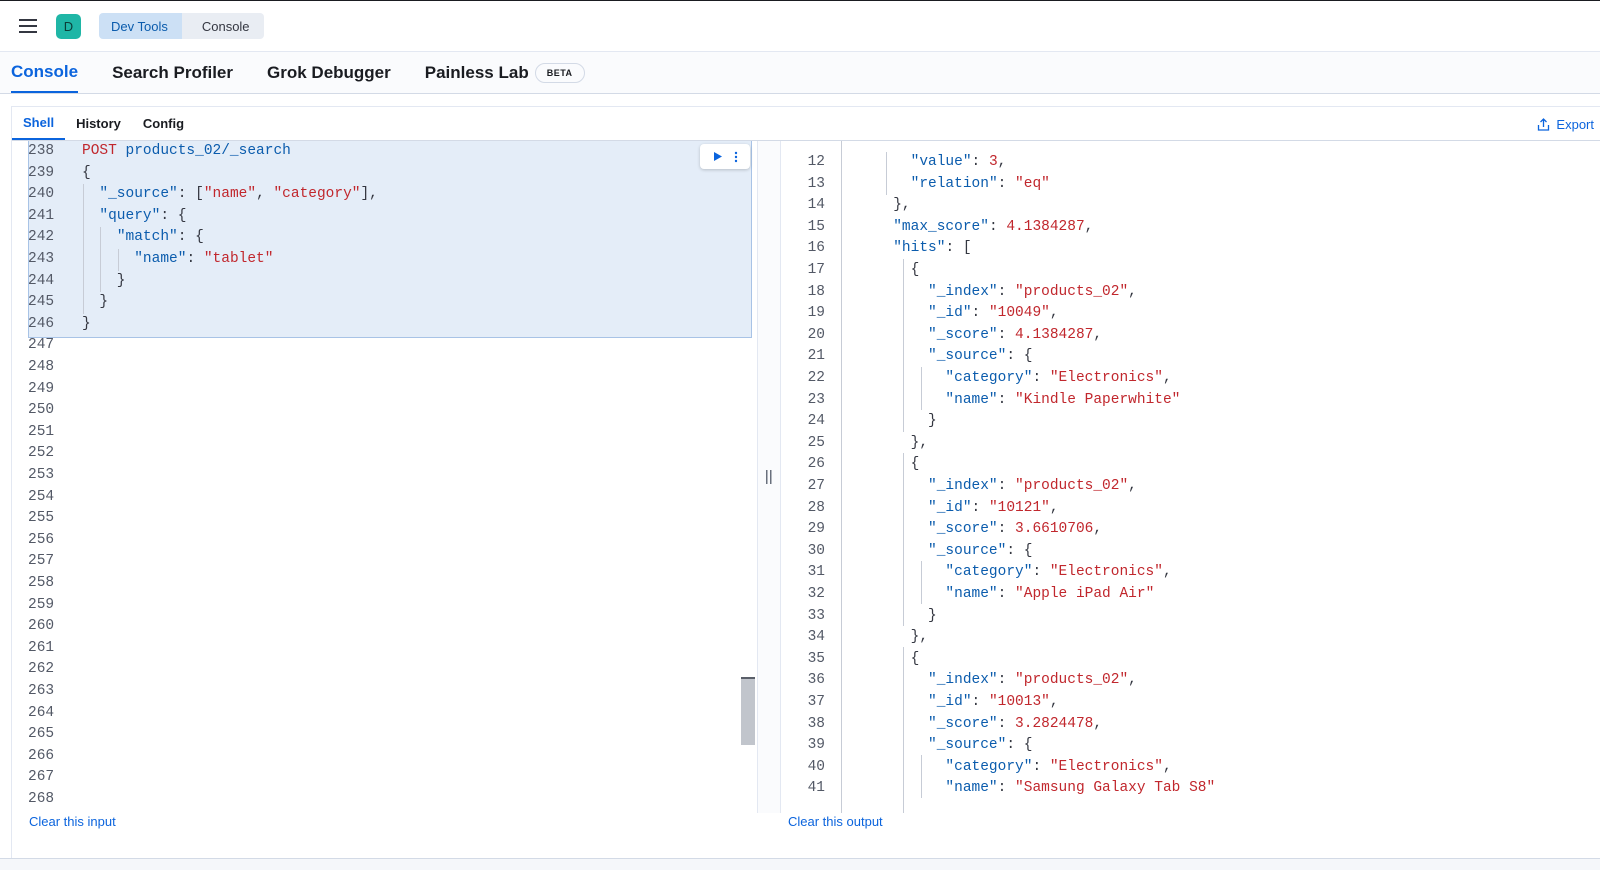 Image resolution: width=1600 pixels, height=870 pixels. I want to click on code-line: "hits": [, so click(906, 249).